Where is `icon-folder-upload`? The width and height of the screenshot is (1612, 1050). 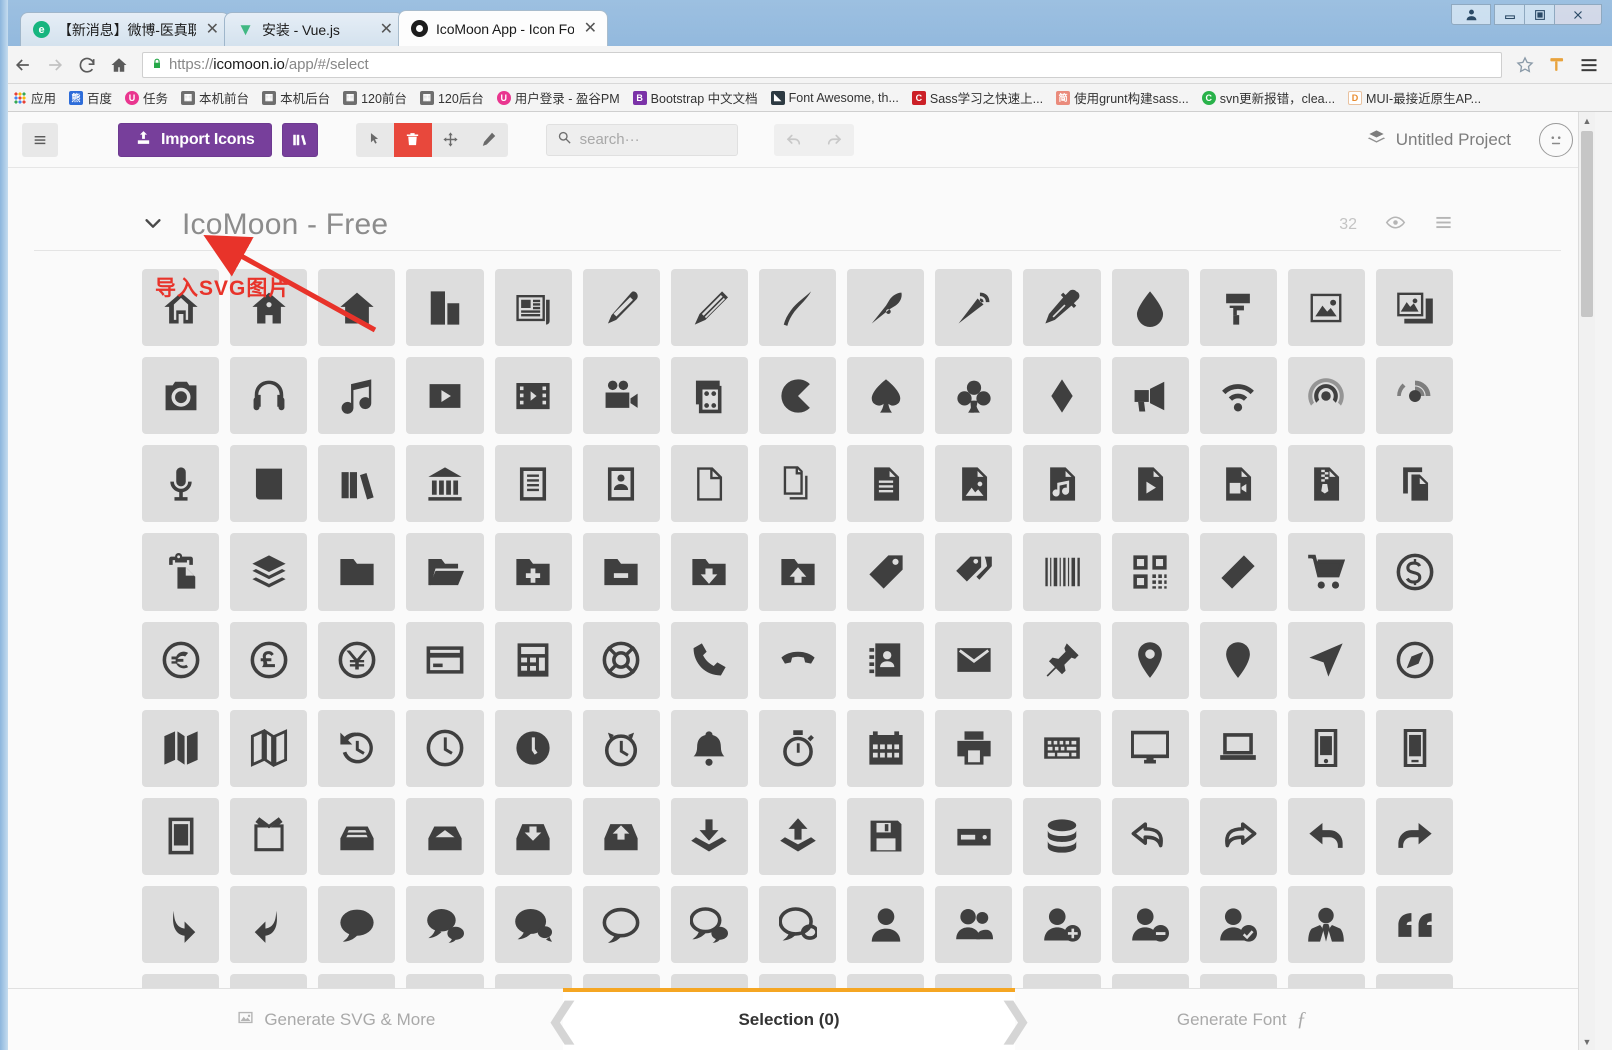 icon-folder-upload is located at coordinates (797, 572).